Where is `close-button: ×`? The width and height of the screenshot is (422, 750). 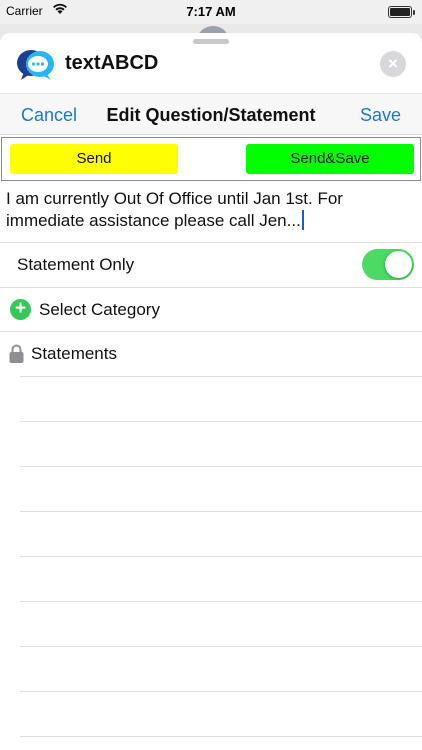
close-button: × is located at coordinates (393, 64).